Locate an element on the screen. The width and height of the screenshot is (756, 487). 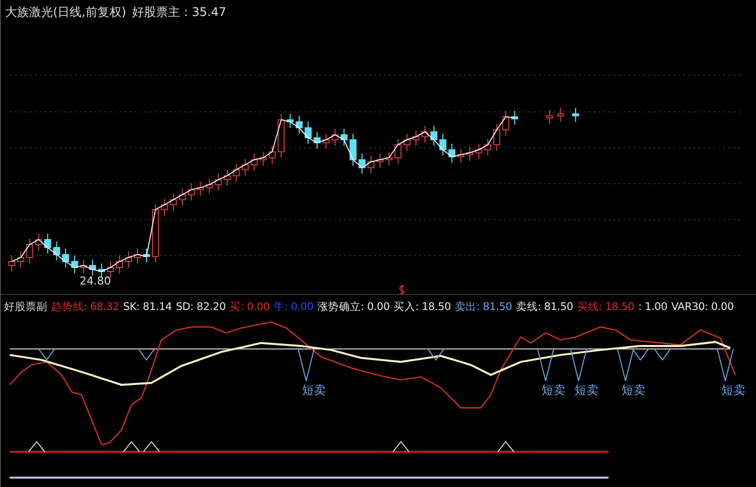
indicator-value: 买: 0.00 is located at coordinates (250, 307).